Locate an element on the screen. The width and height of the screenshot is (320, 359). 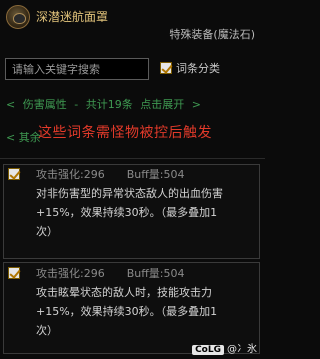
collapsed-row: < 其余 is located at coordinates (23, 137).